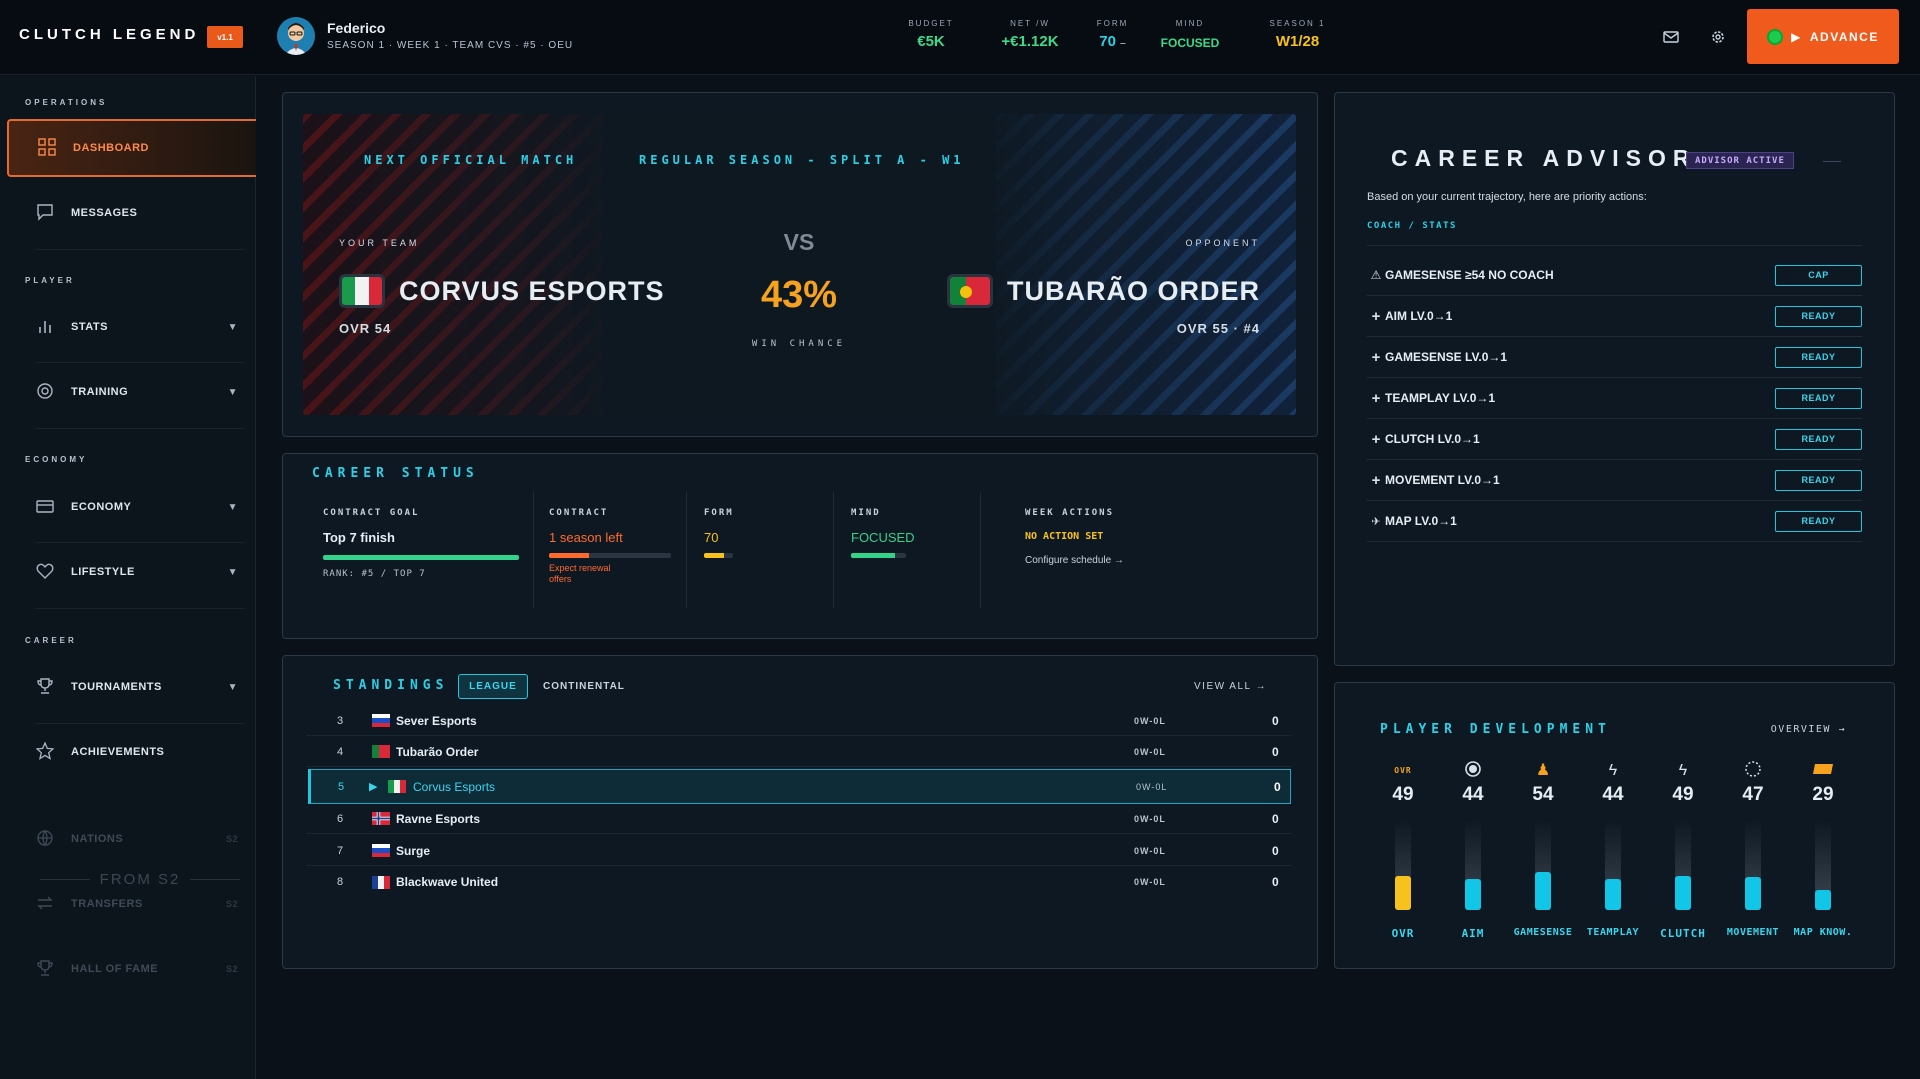 The image size is (1920, 1079). I want to click on table-row-highlighted: 5 ▶ Corvus Esports 0W-0L 0, so click(799, 786).